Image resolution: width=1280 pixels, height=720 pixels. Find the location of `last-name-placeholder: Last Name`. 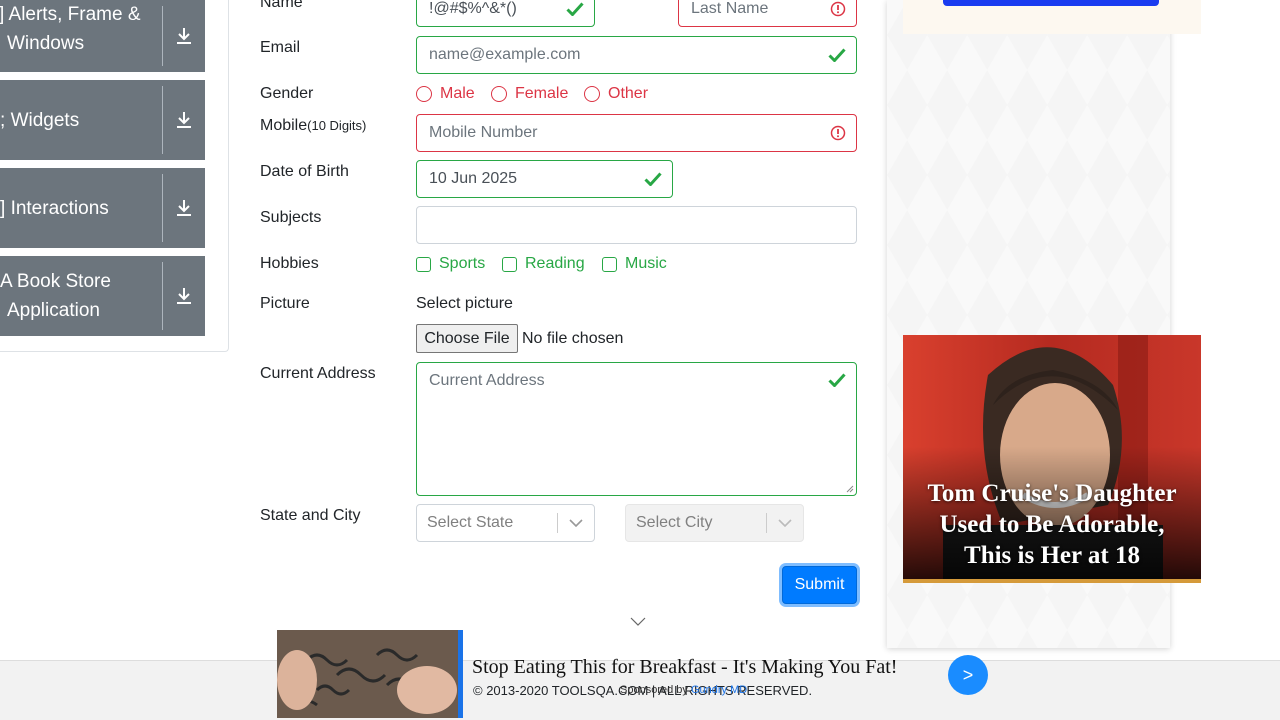

last-name-placeholder: Last Name is located at coordinates (730, 8).